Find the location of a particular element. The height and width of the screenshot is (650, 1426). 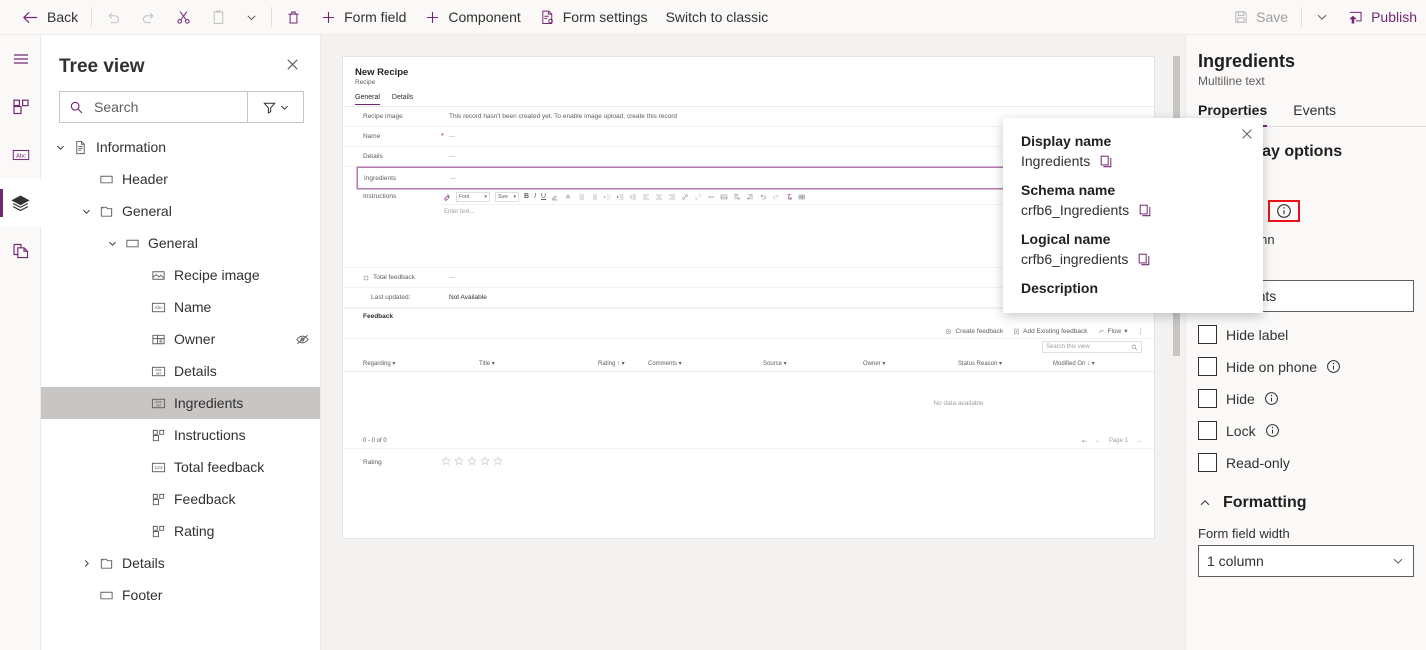

tab-events: Events is located at coordinates (1314, 114).